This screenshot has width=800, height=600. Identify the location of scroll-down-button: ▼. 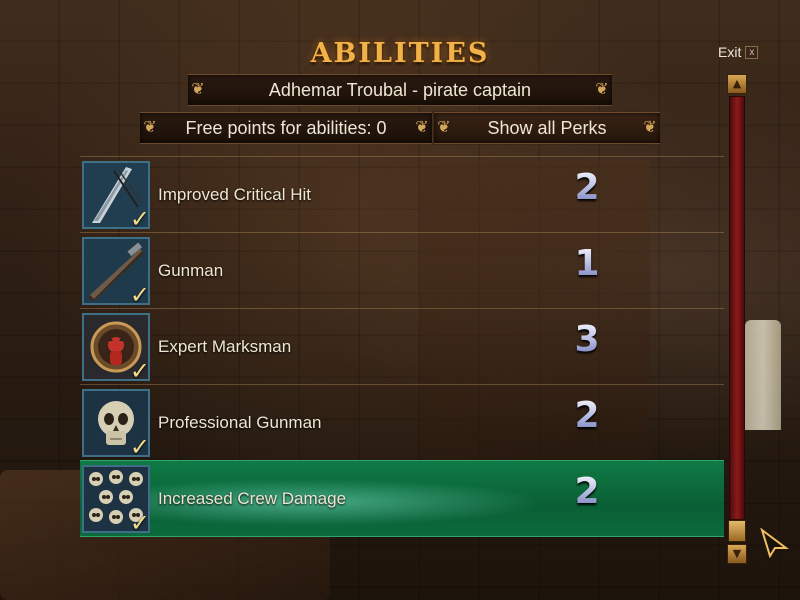
(737, 554).